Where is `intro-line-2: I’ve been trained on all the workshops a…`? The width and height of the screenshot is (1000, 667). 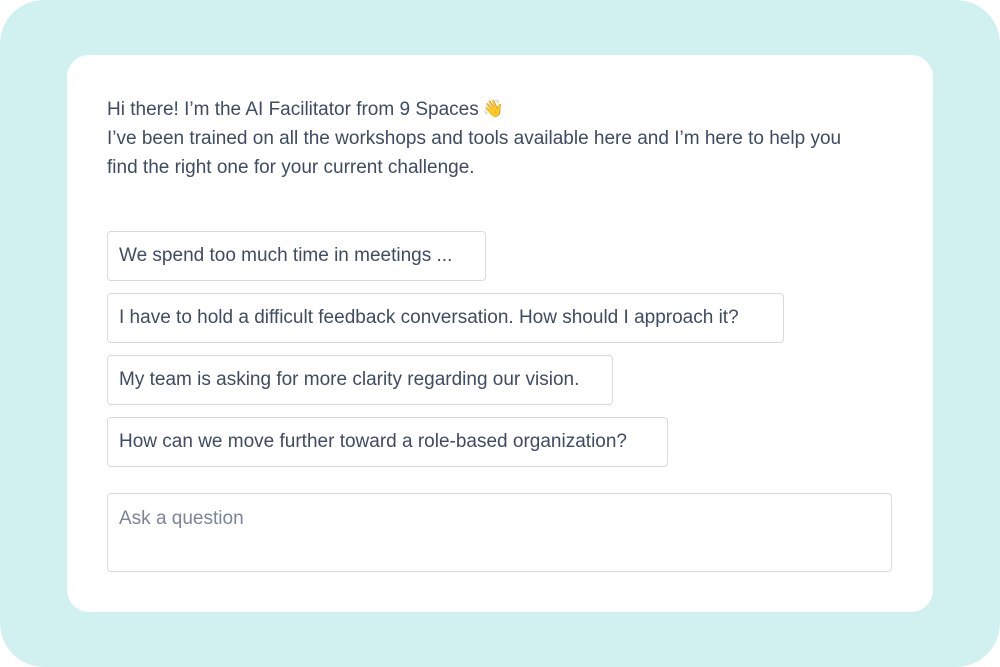 intro-line-2: I’ve been trained on all the workshops a… is located at coordinates (474, 138).